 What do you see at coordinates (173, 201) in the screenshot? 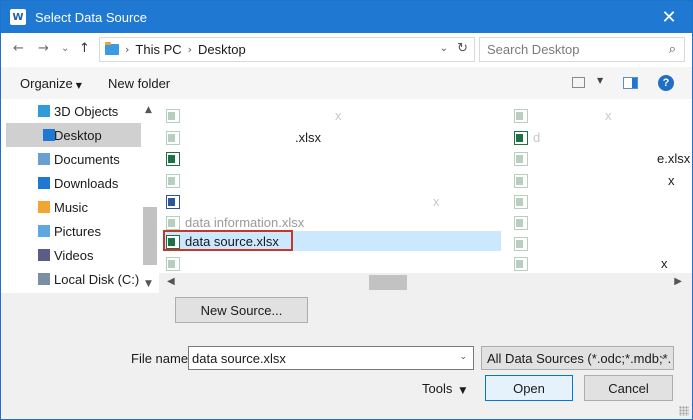
I see `word-file-icon` at bounding box center [173, 201].